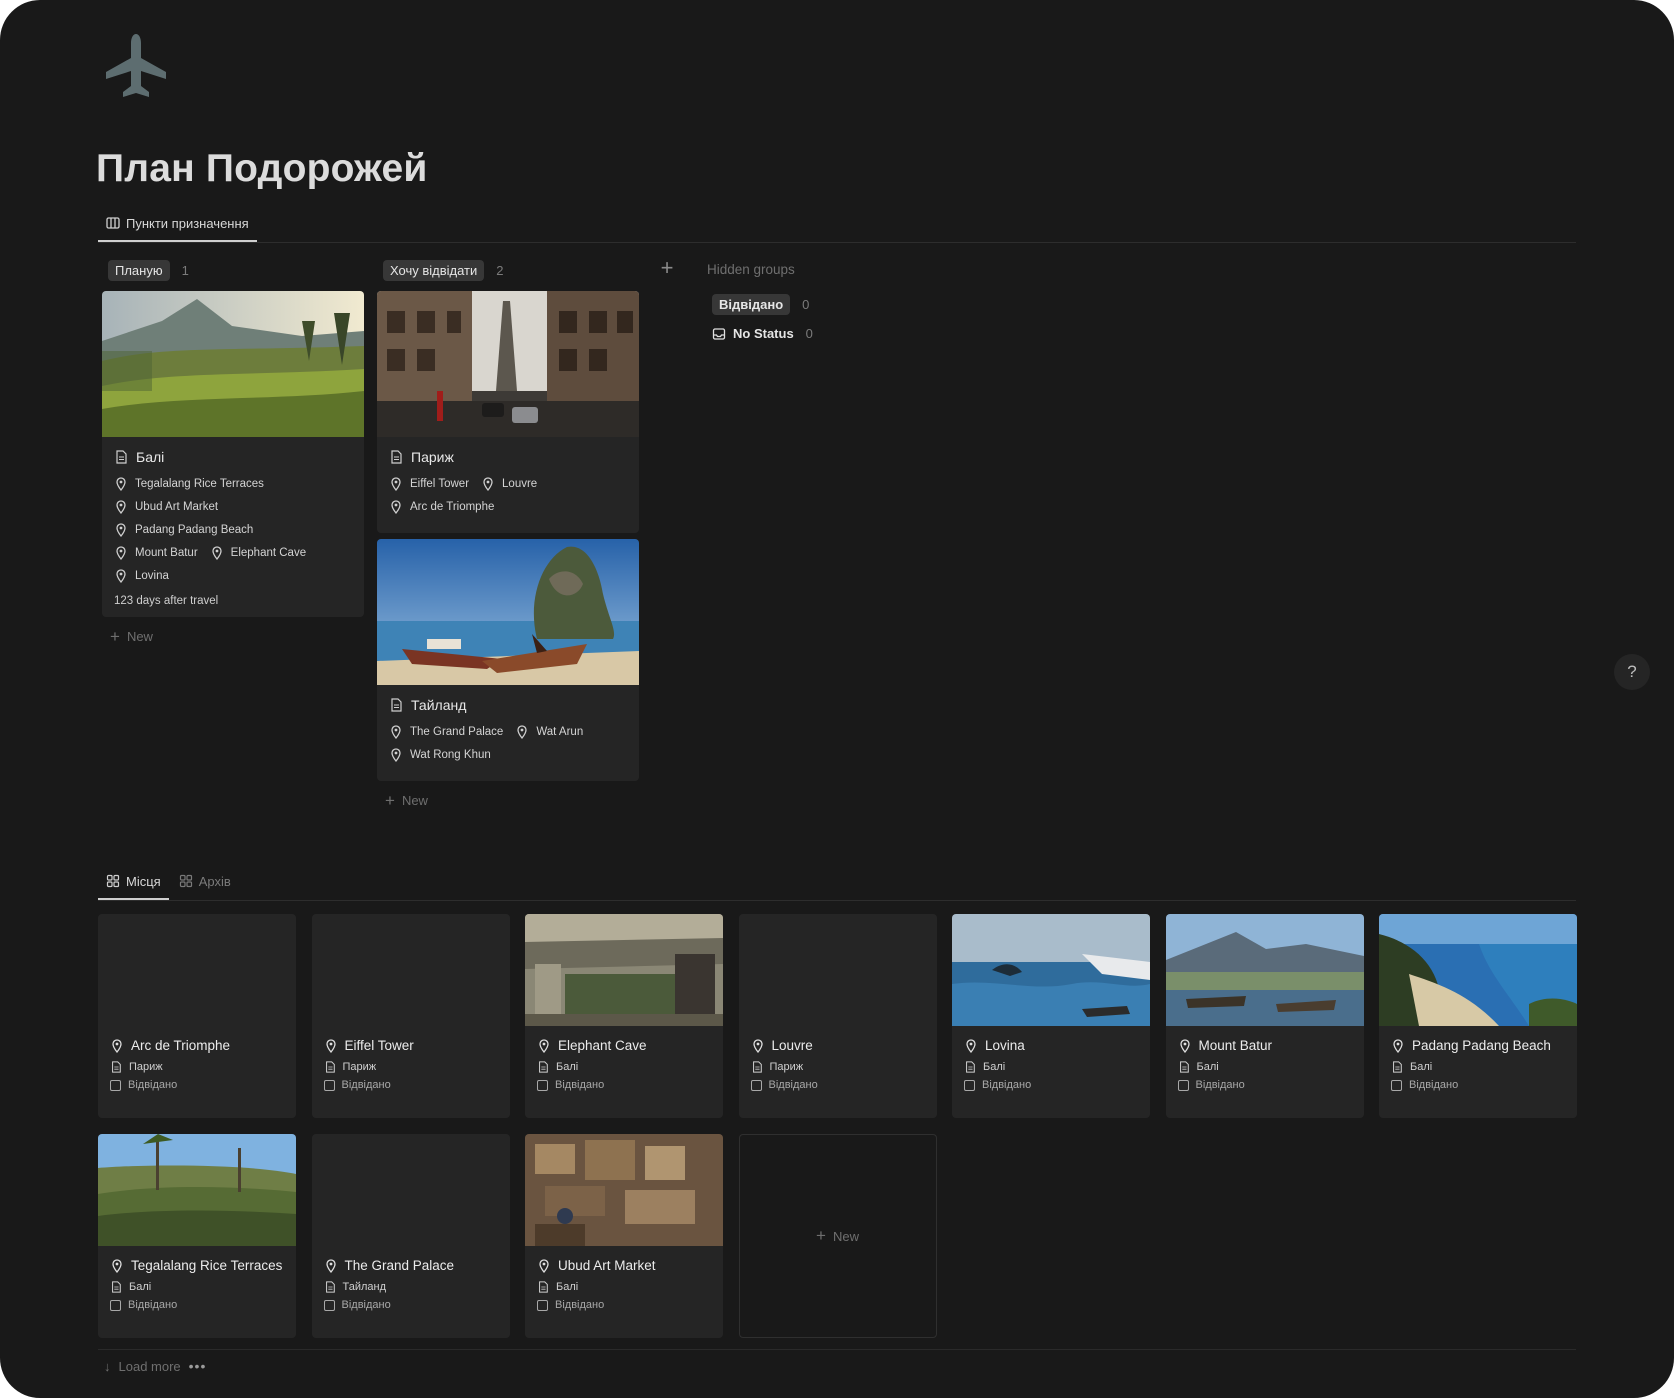  What do you see at coordinates (1478, 1016) in the screenshot?
I see `gallery-card-padang-padang-beach: Padang Padang Beach Балі Відвідано` at bounding box center [1478, 1016].